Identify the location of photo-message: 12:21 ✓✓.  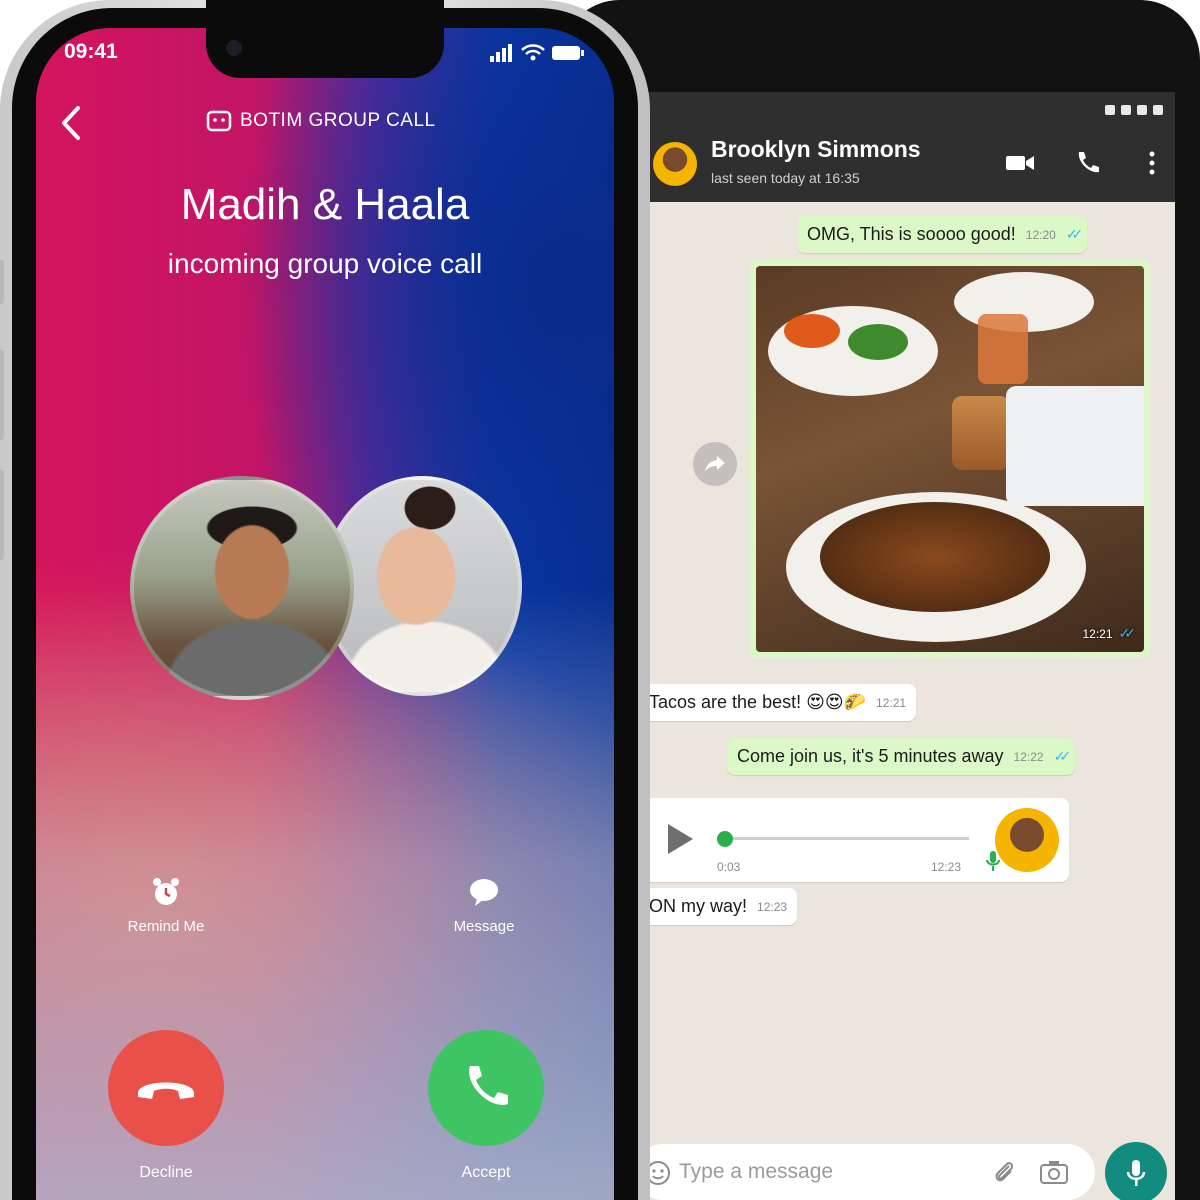
(950, 459).